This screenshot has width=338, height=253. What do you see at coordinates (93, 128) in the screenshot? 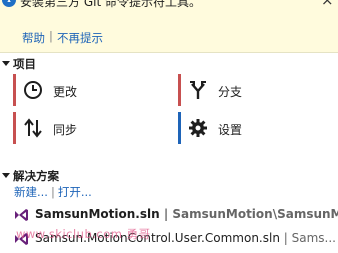
I see `sync-tile: 同步` at bounding box center [93, 128].